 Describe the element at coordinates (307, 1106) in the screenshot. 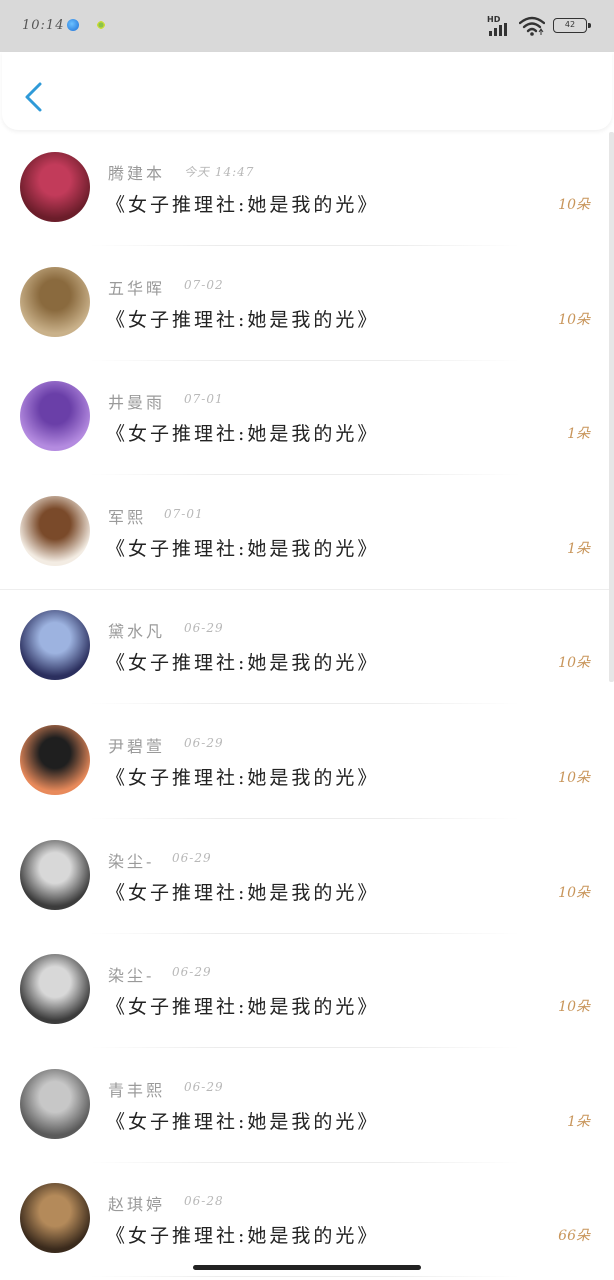

I see `list-item: 青丰熙 06-29 《女子推理社:她是我的光》 1朵` at that location.